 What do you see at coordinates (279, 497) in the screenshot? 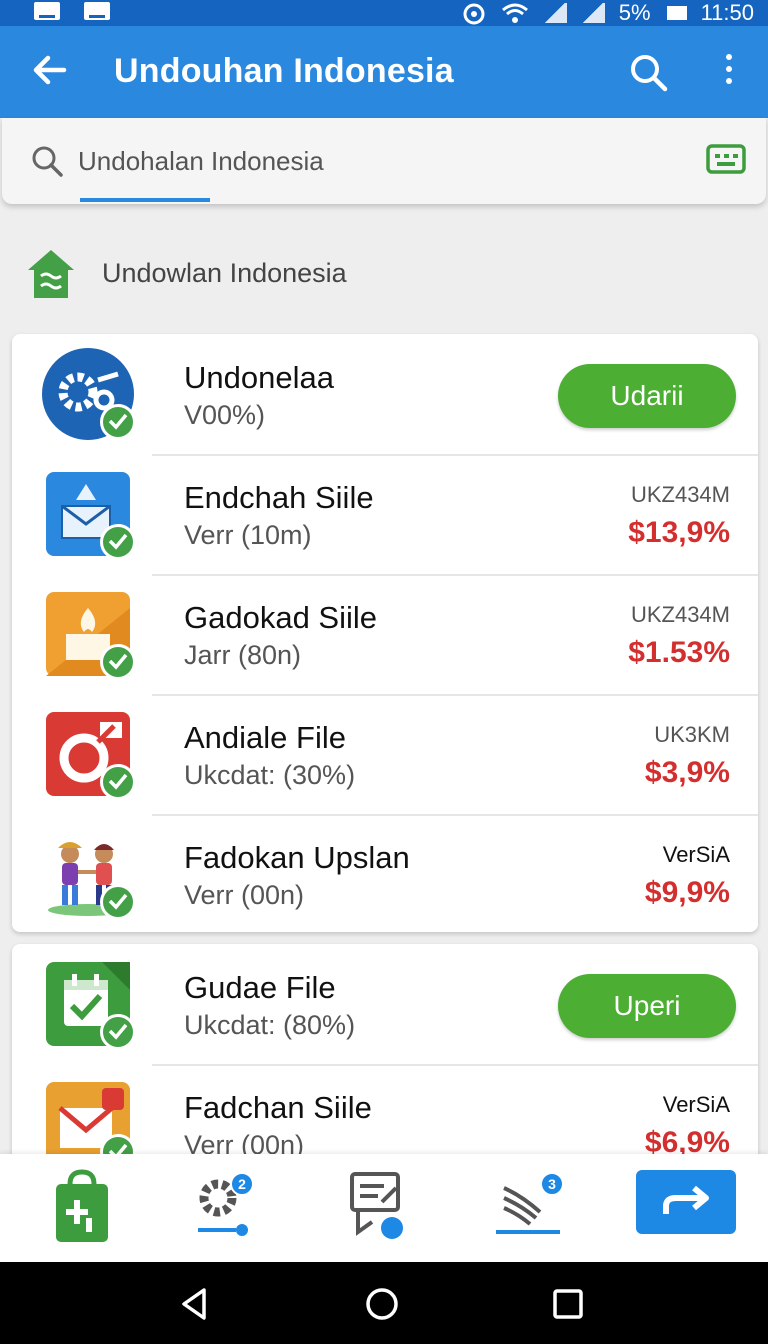
I see `app-name: Endchah Siile` at bounding box center [279, 497].